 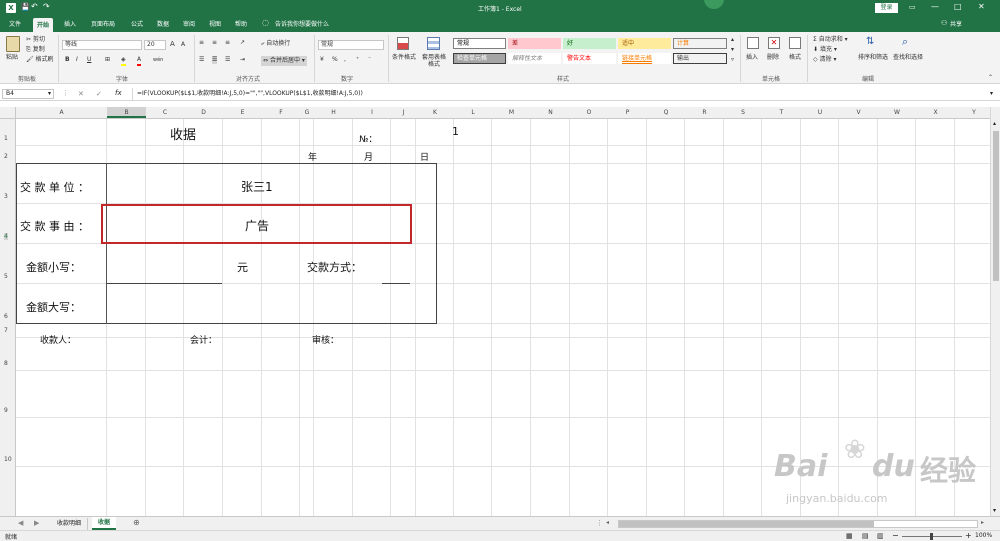 I want to click on tell-me-input: 告诉我你想要做什么, so click(x=302, y=23).